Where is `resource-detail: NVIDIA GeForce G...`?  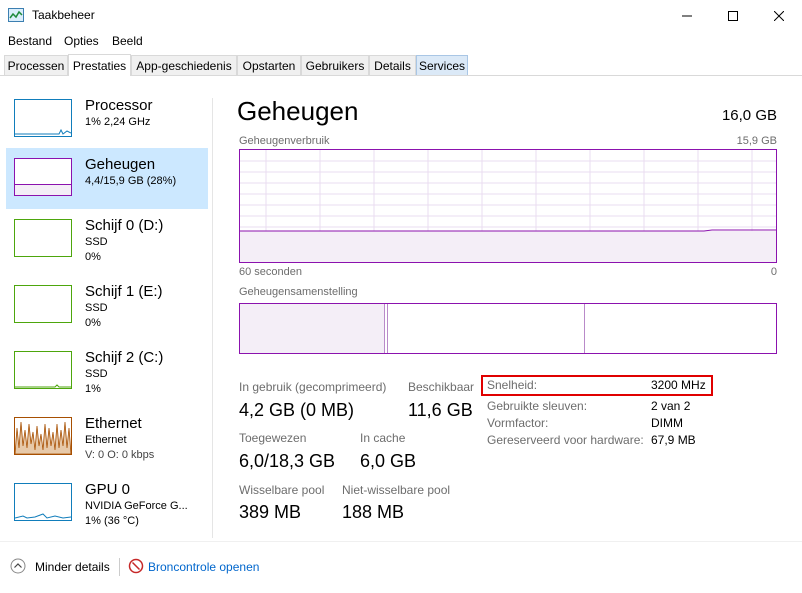
resource-detail: NVIDIA GeForce G... is located at coordinates (136, 506).